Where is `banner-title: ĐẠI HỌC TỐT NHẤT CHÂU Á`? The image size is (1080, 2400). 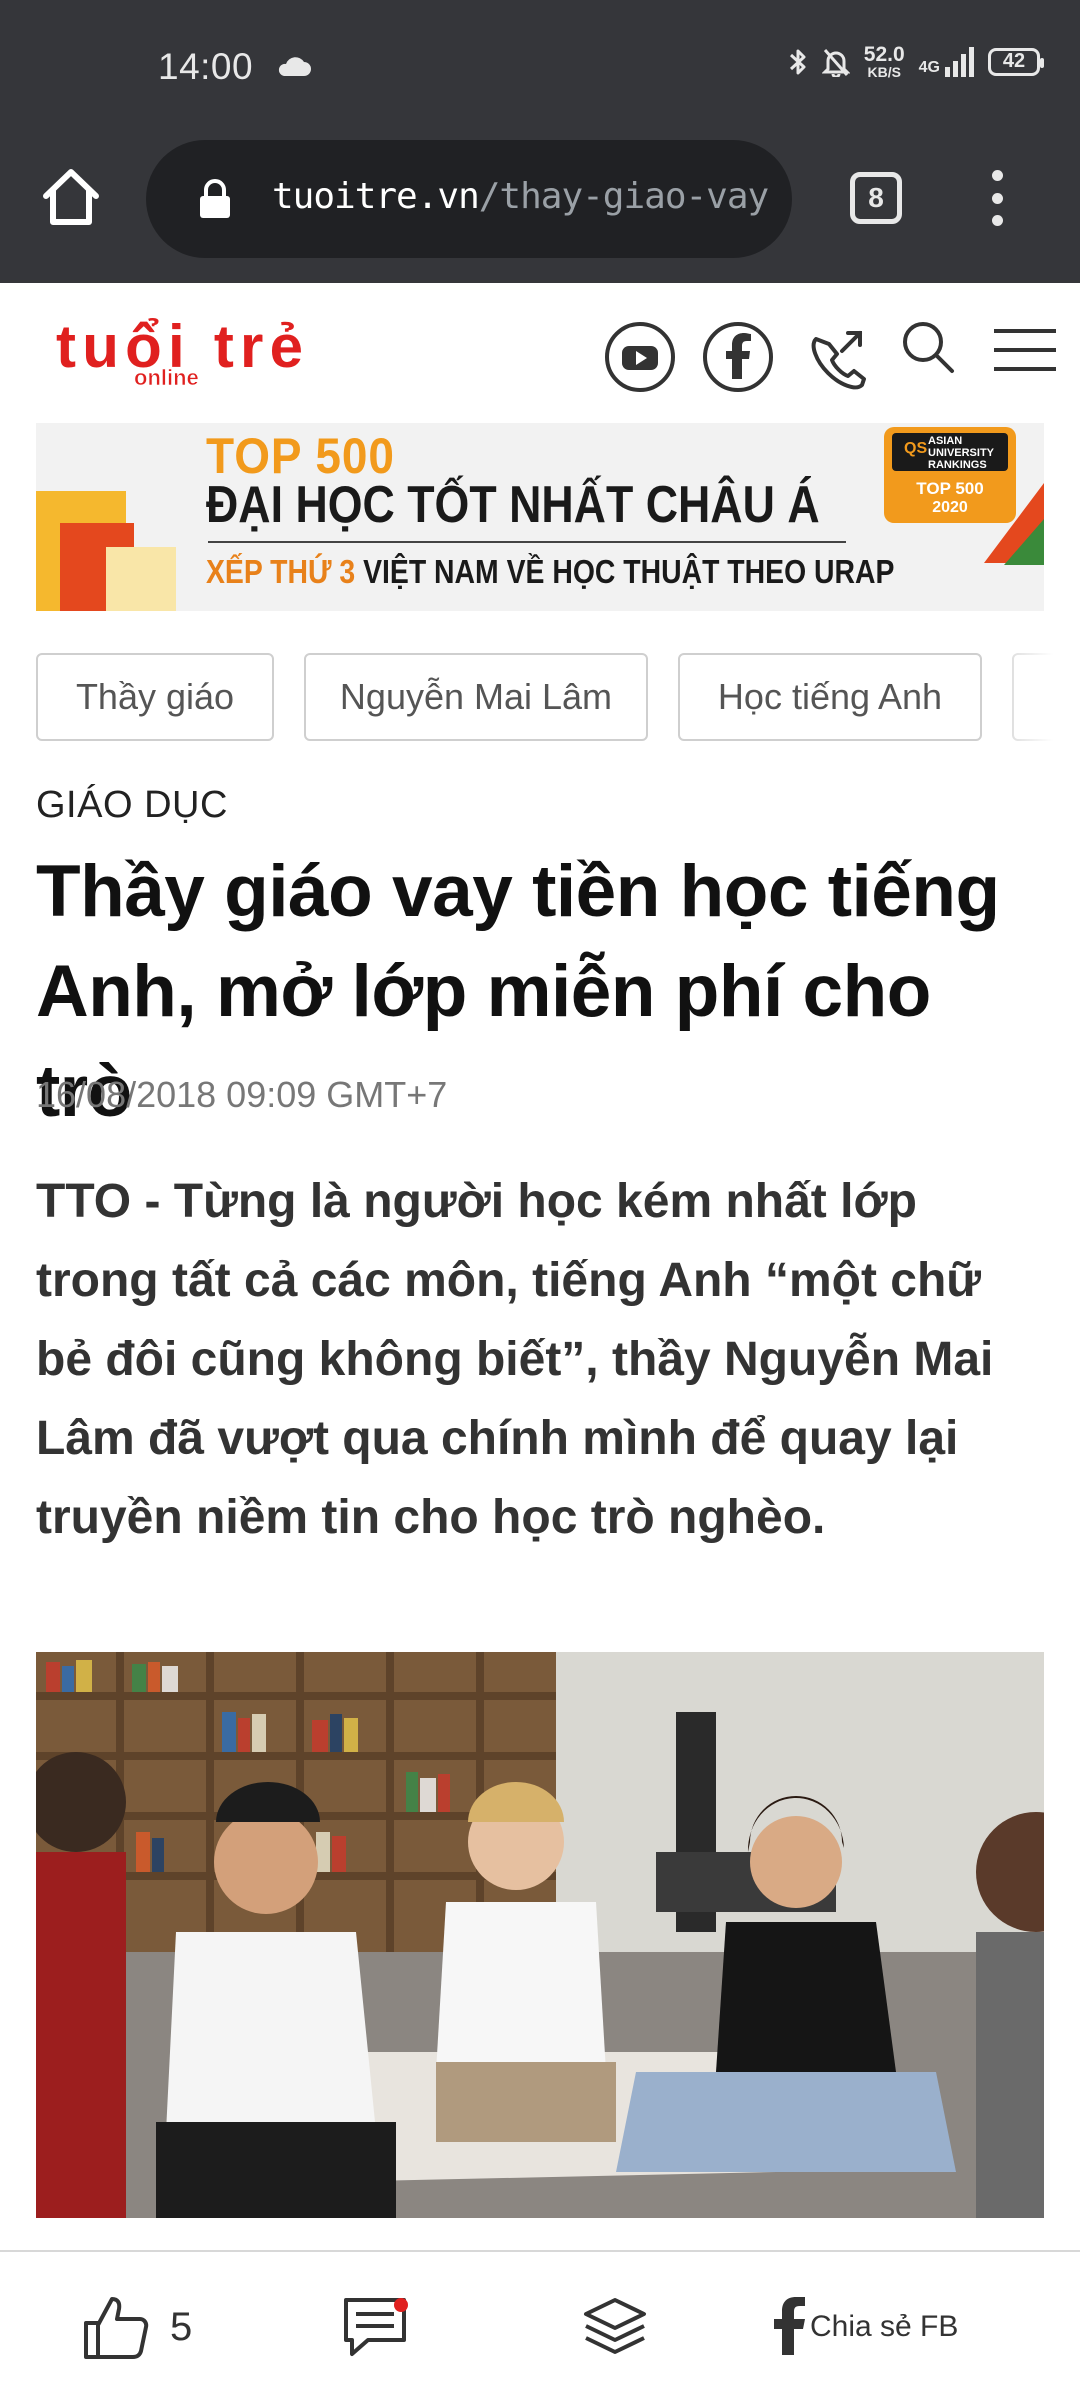
banner-title: ĐẠI HỌC TỐT NHẤT CHÂU Á is located at coordinates (513, 505).